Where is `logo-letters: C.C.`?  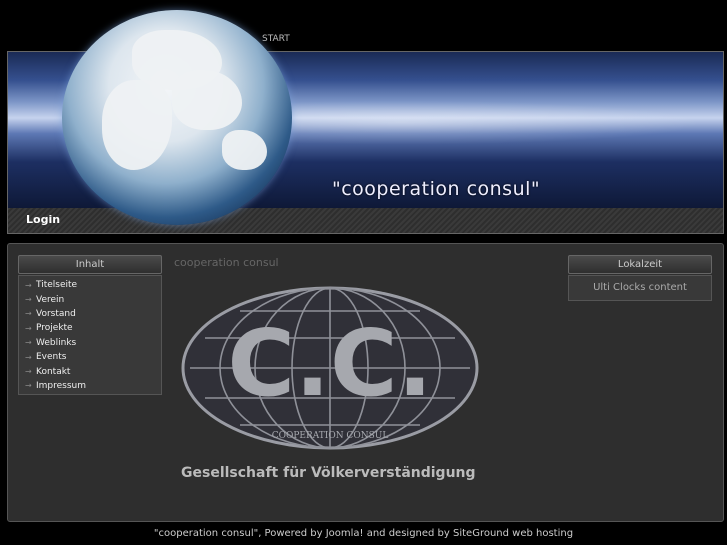
logo-letters: C.C. is located at coordinates (330, 363).